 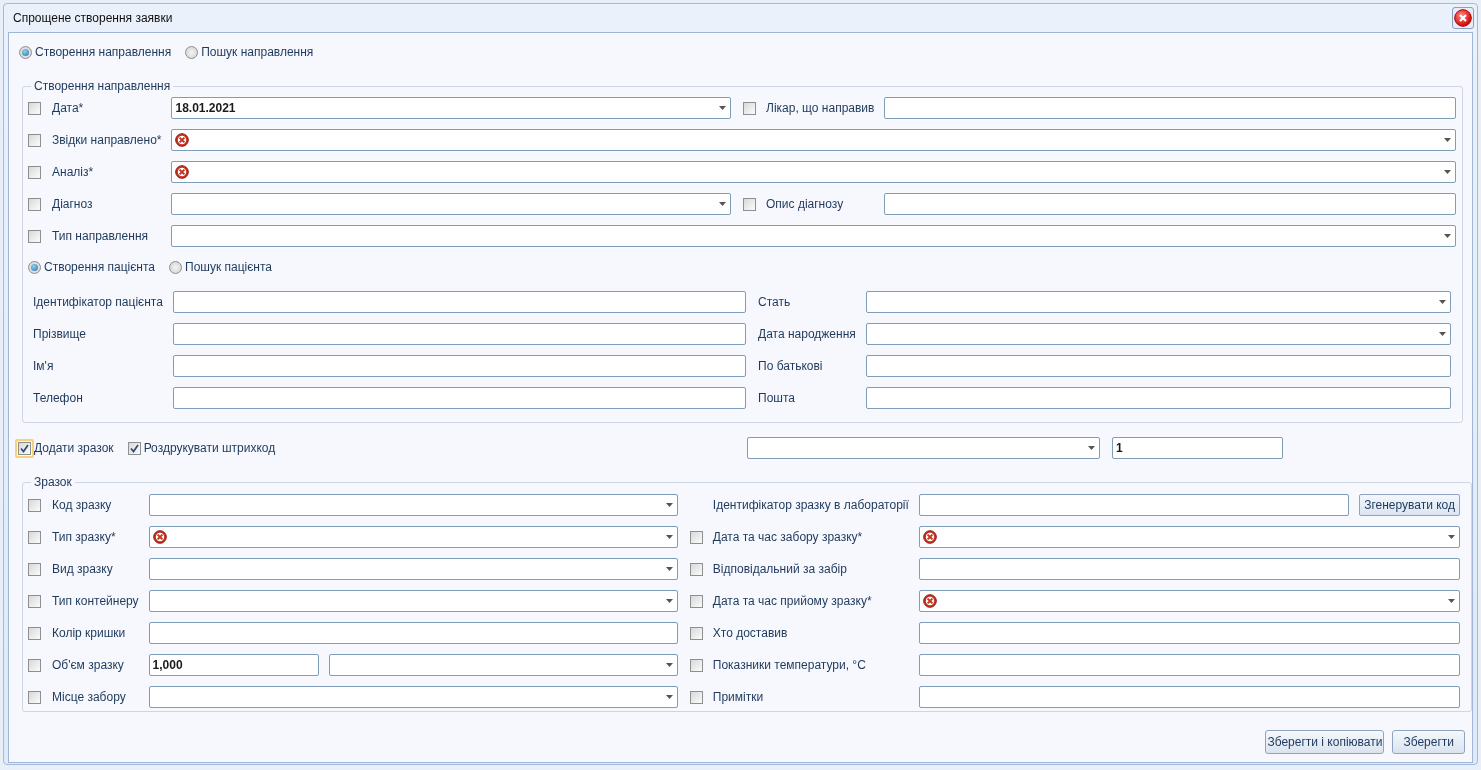 What do you see at coordinates (89, 633) in the screenshot?
I see `field-label: Колір кришки` at bounding box center [89, 633].